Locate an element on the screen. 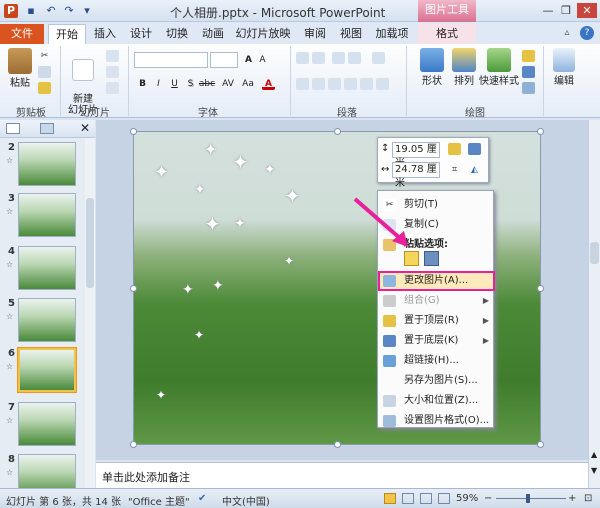 The height and width of the screenshot is (508, 600). strikethrough-icon: abc is located at coordinates (207, 84).